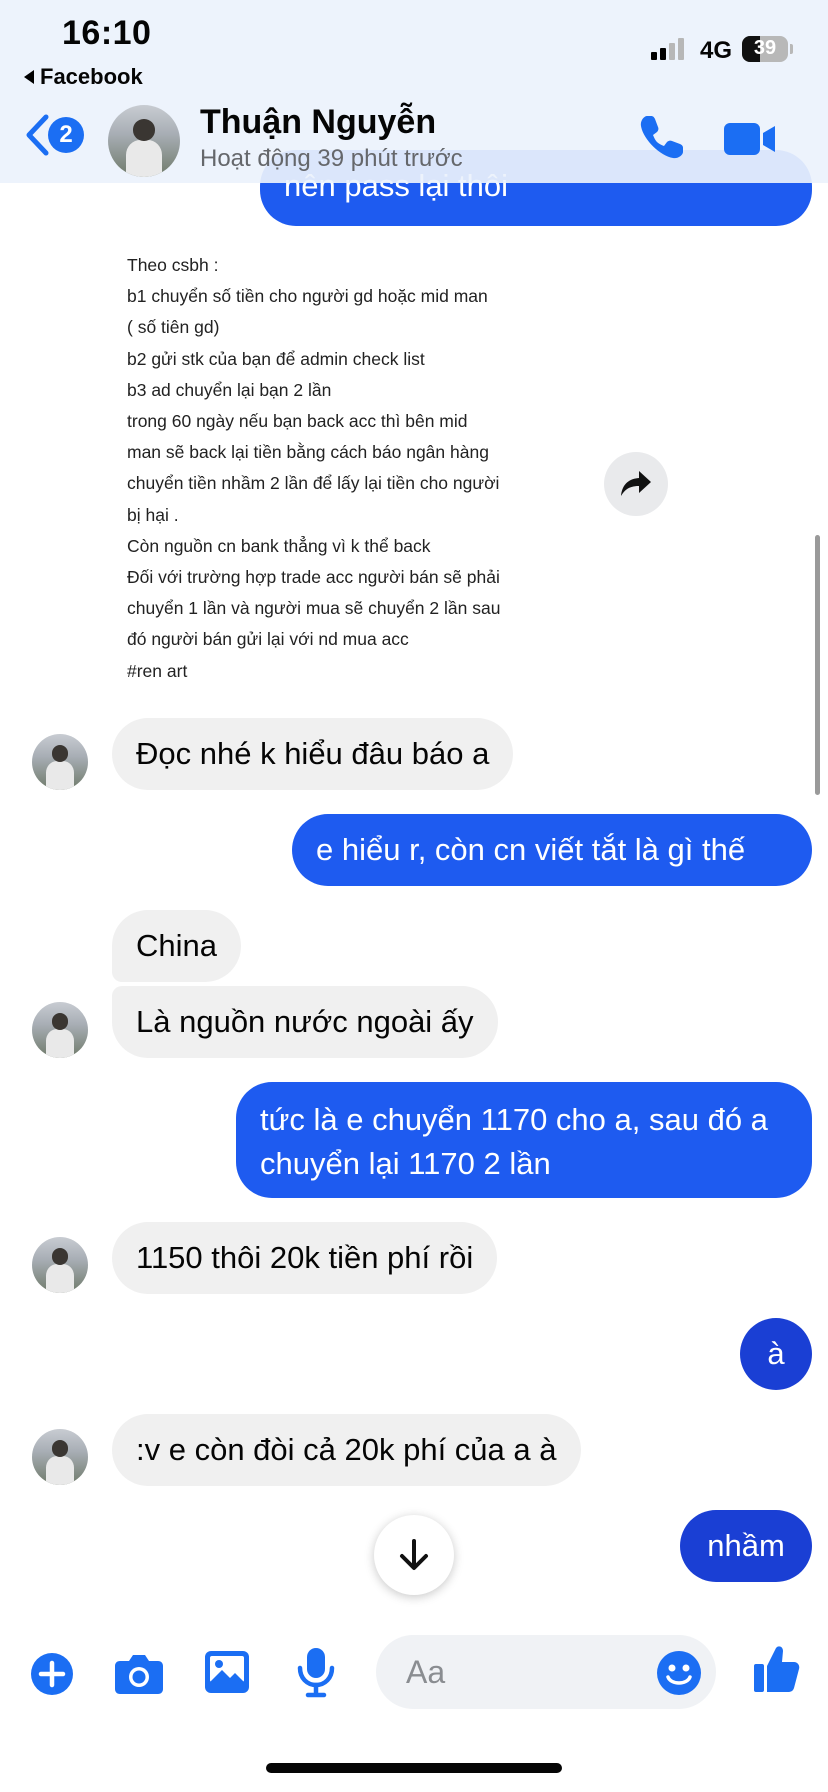 The image size is (828, 1792). Describe the element at coordinates (716, 50) in the screenshot. I see `network-type: 4G` at that location.